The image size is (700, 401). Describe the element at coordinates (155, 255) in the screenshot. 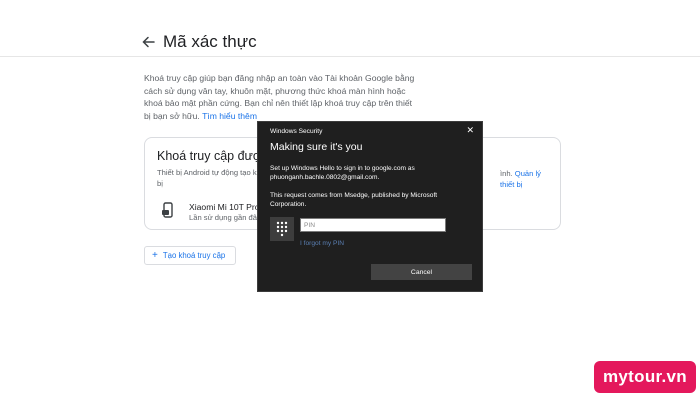

I see `plus-icon: +` at that location.